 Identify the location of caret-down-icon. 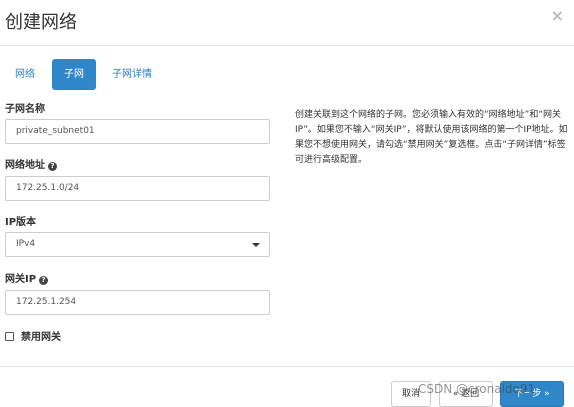
(256, 245).